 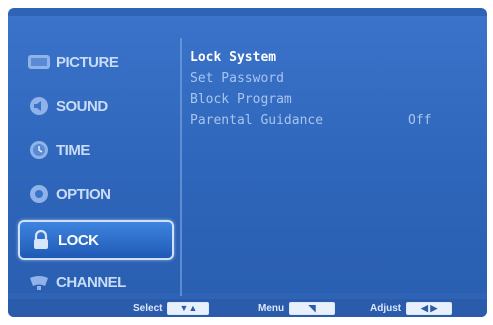 I want to click on page-title: Lock System, so click(x=233, y=57).